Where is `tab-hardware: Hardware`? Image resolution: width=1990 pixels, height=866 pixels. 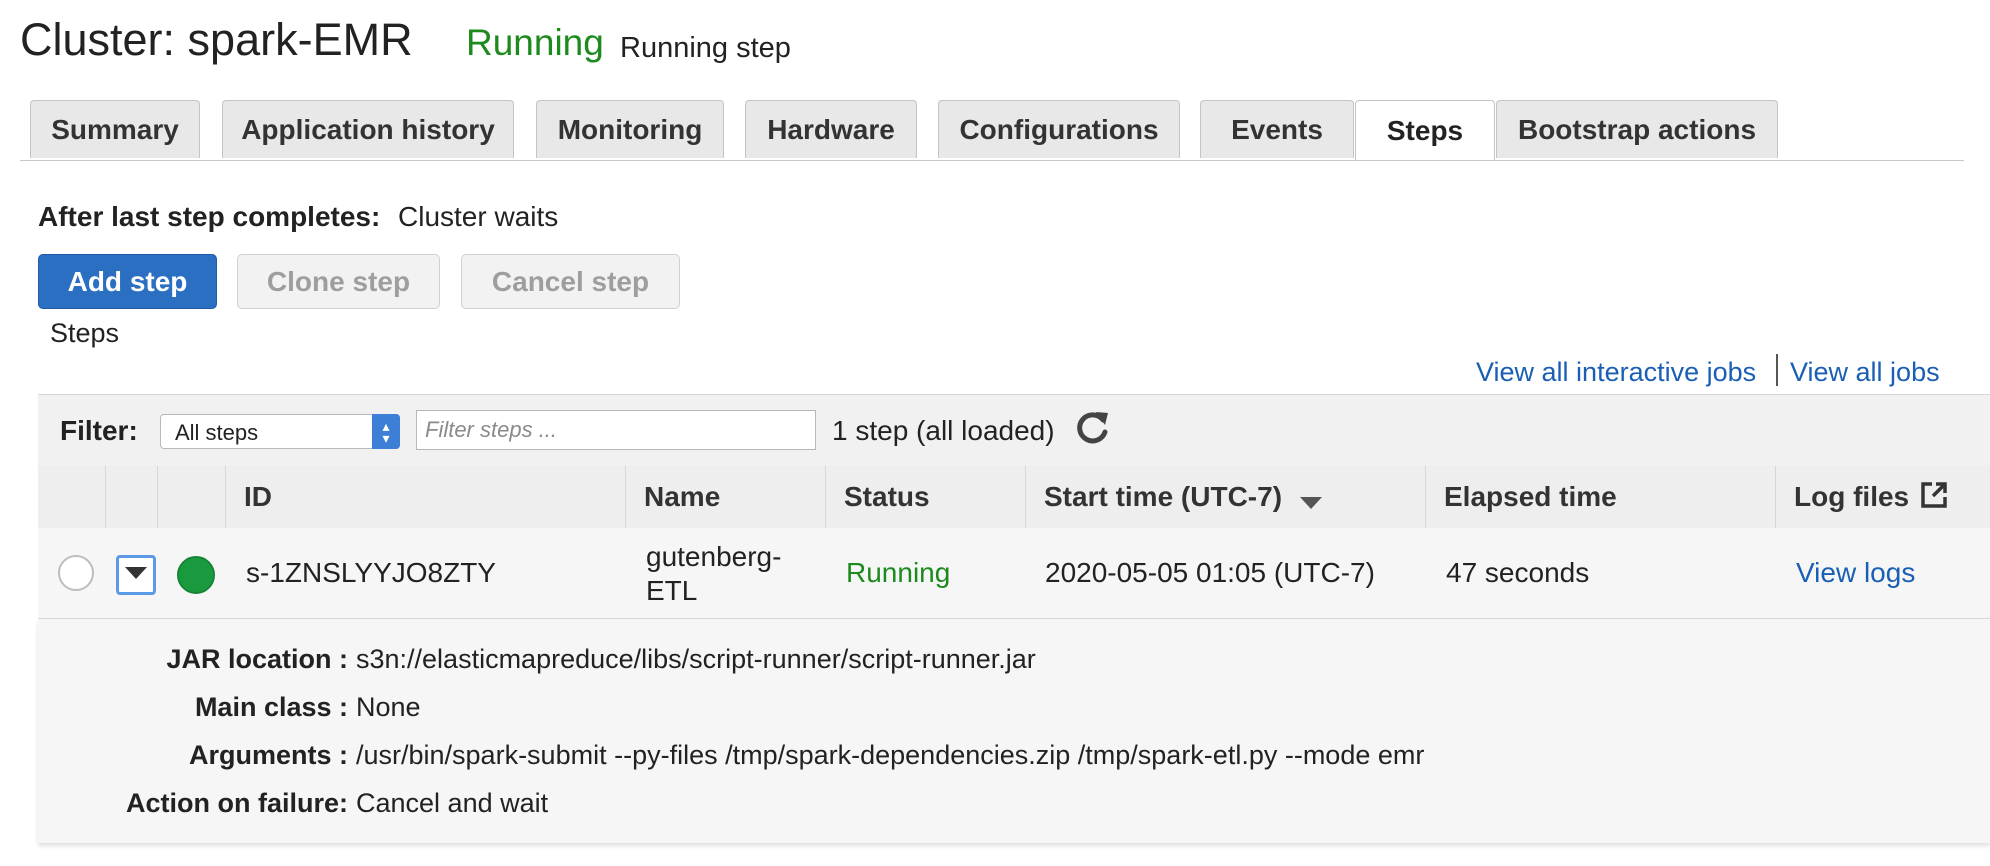 tab-hardware: Hardware is located at coordinates (831, 129).